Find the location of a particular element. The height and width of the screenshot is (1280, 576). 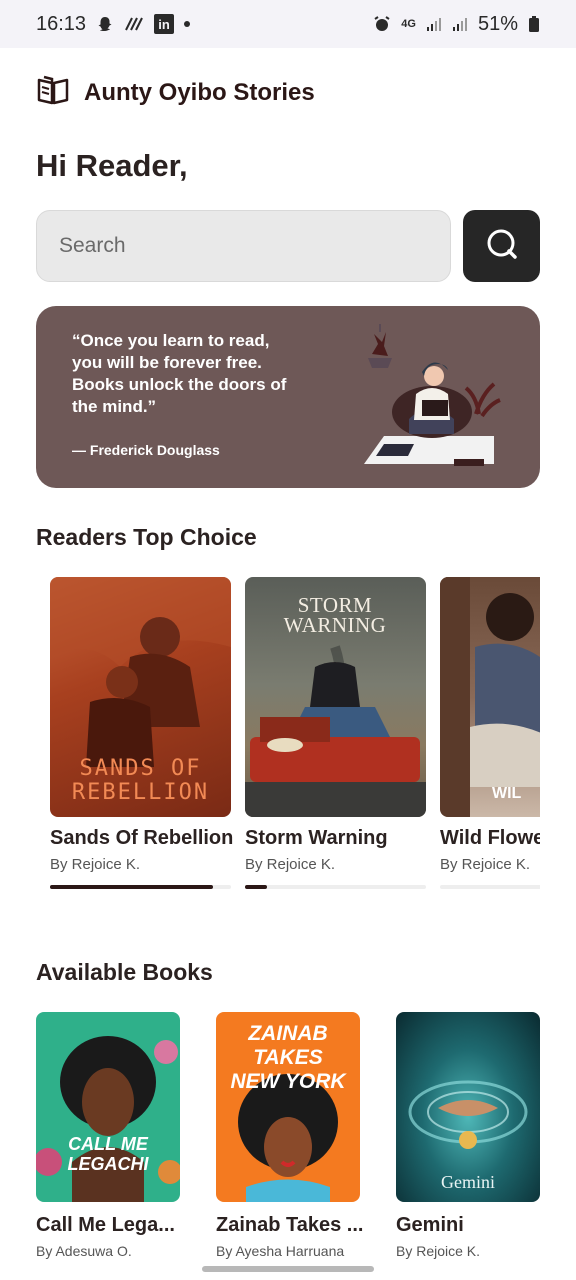

available-books-title: Available Books is located at coordinates (124, 972).